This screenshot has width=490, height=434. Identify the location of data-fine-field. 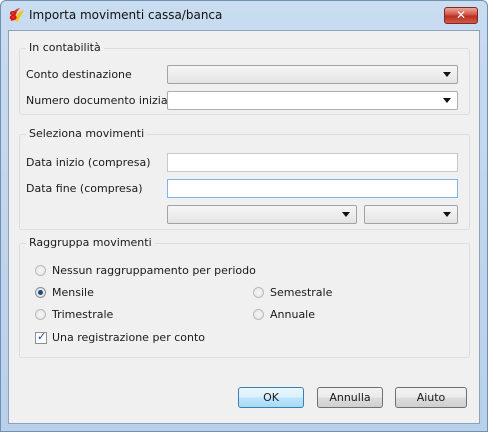
(312, 188).